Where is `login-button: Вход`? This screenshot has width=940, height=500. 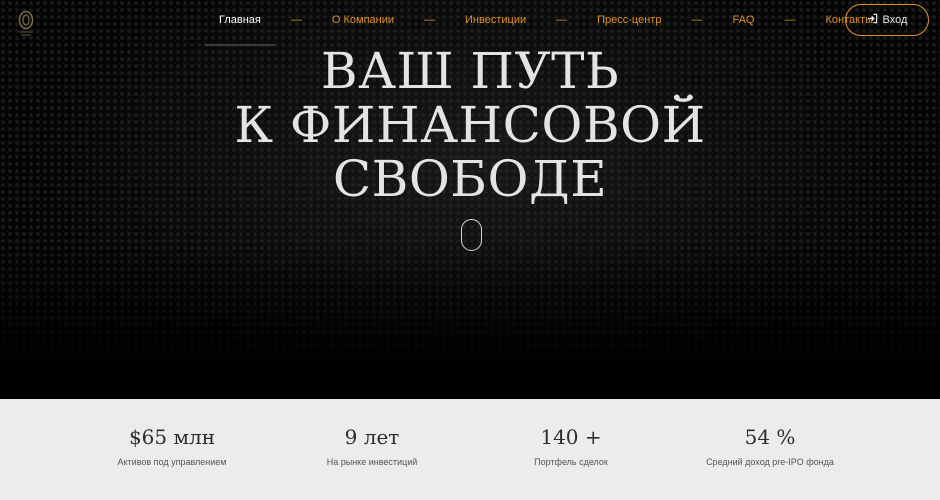 login-button: Вход is located at coordinates (887, 20).